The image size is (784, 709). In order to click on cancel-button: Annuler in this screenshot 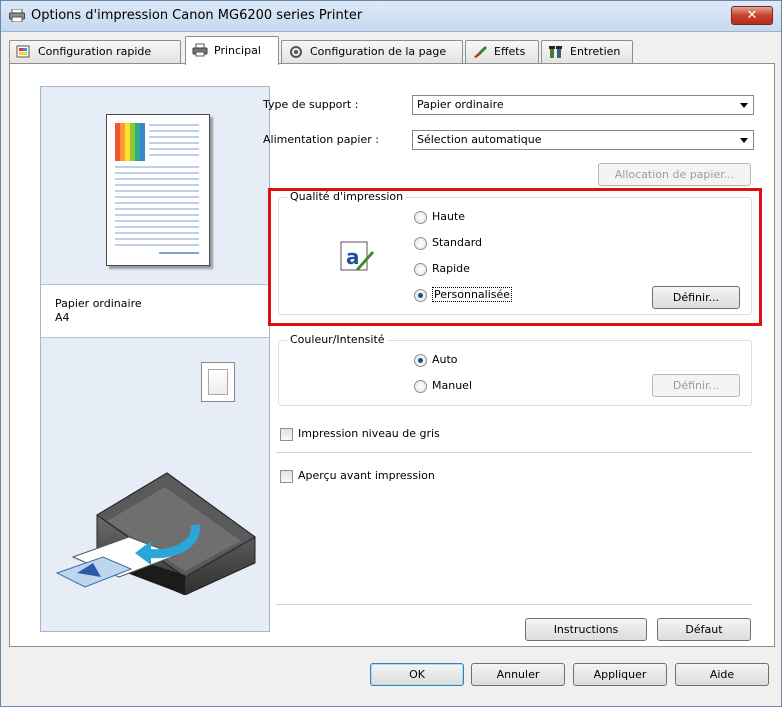, I will do `click(518, 674)`.